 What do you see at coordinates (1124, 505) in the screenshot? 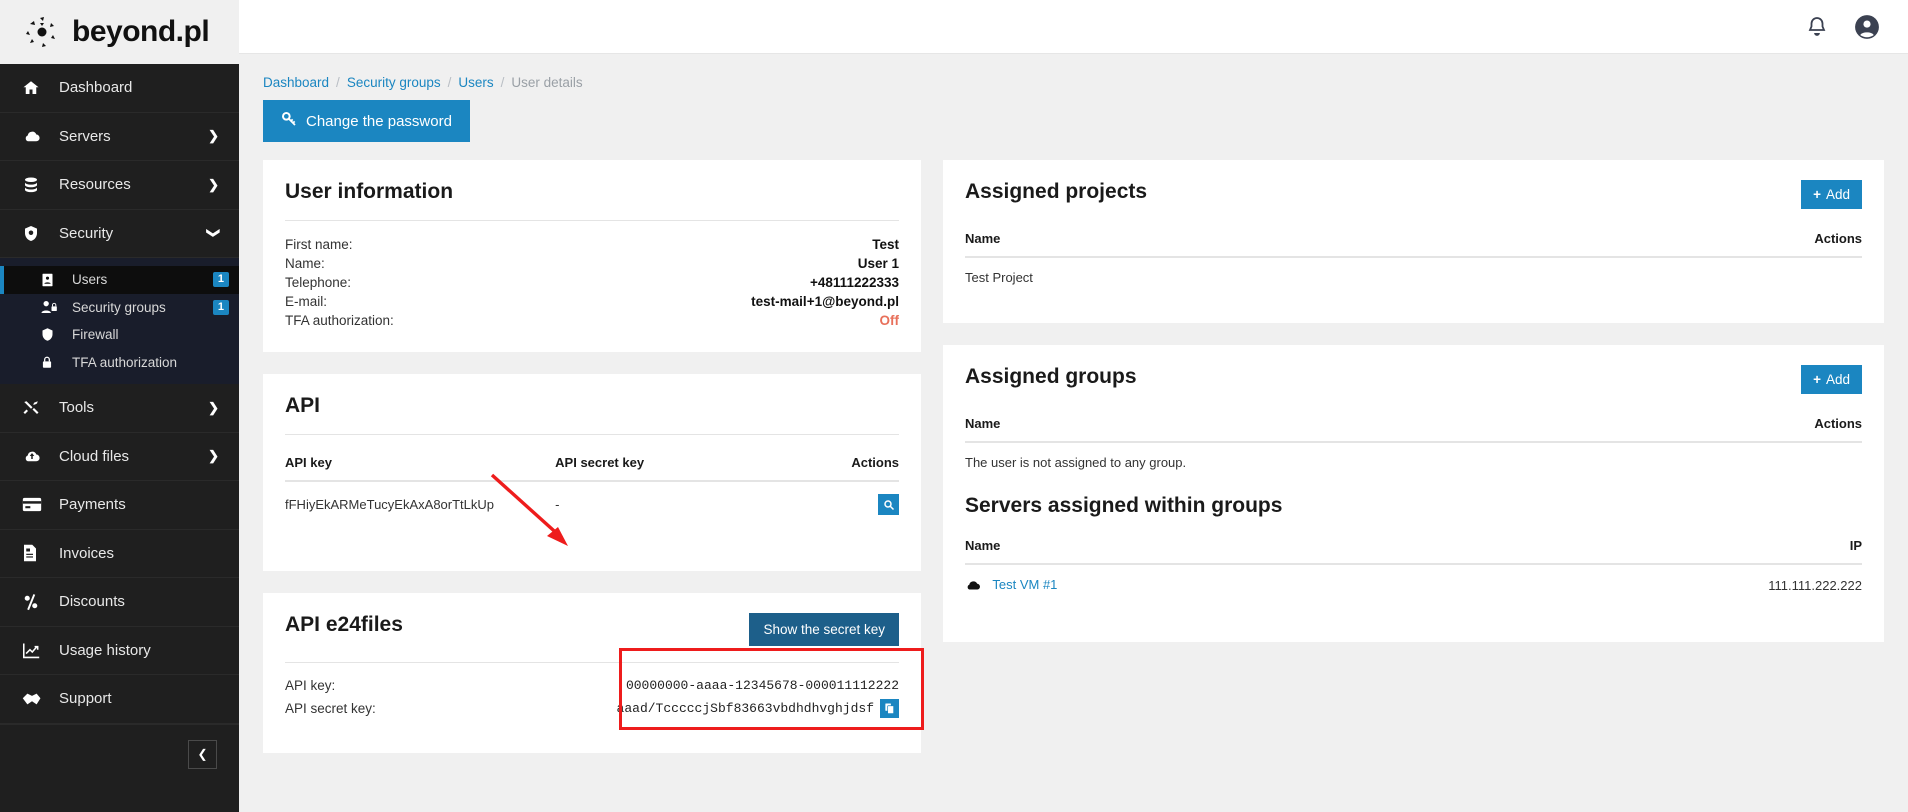
I see `servers-assigned-title: Servers assigned within groups` at bounding box center [1124, 505].